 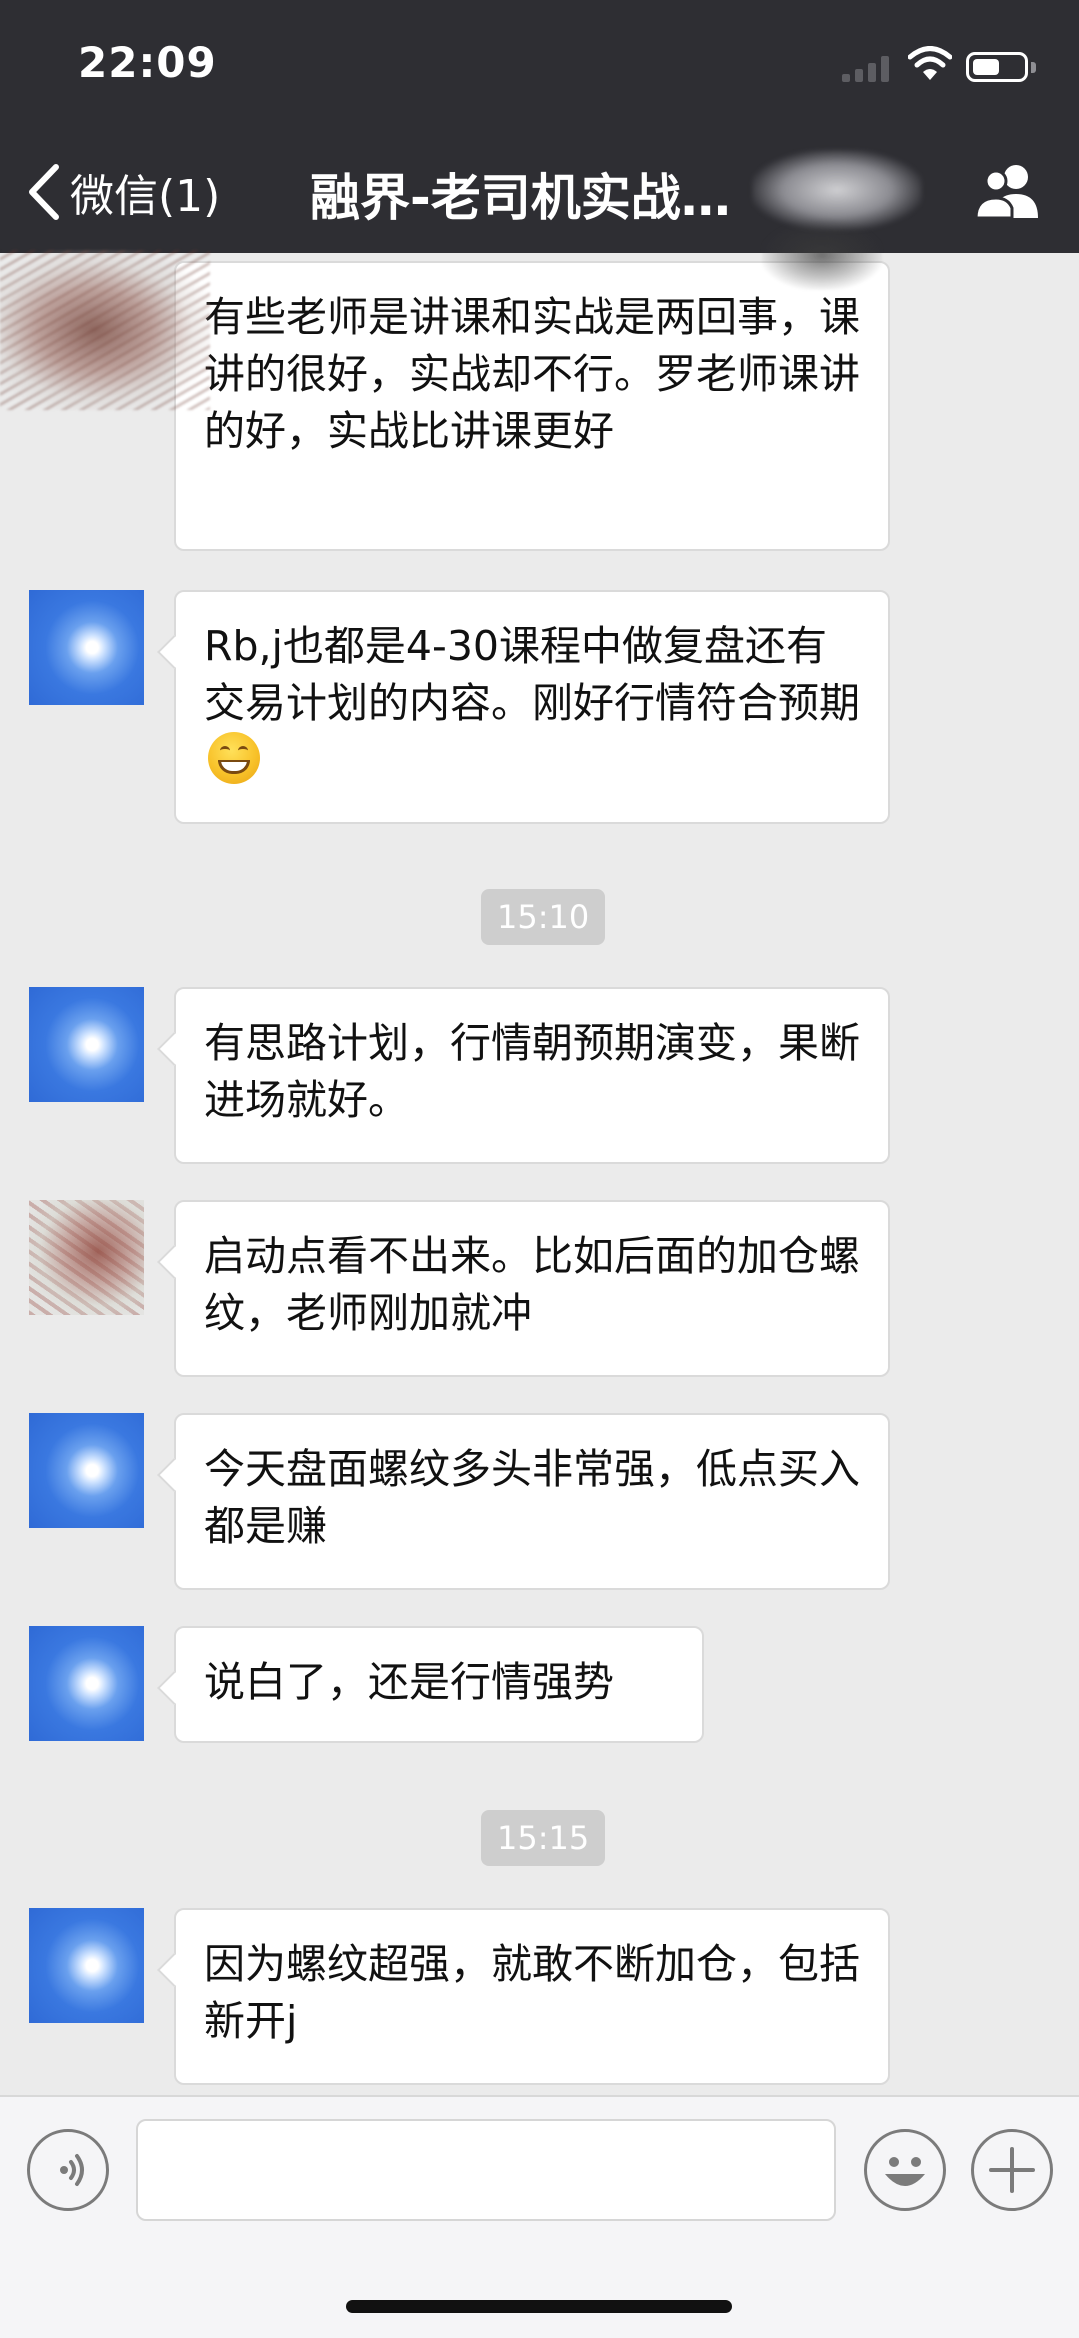 I want to click on redacted-title-area, so click(x=837, y=190).